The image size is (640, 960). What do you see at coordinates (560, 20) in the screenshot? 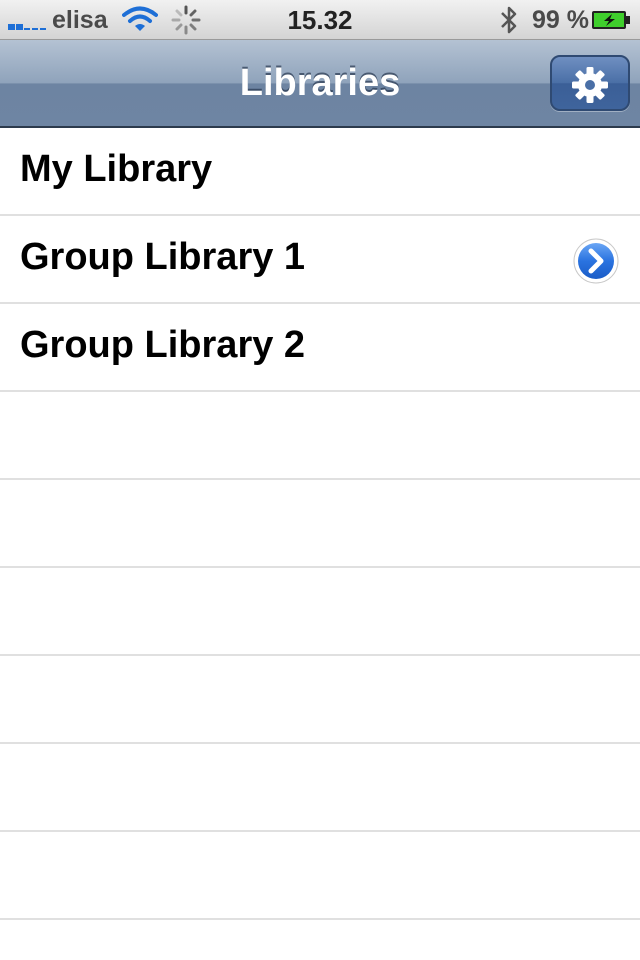
I see `battery-percent: 99 %` at bounding box center [560, 20].